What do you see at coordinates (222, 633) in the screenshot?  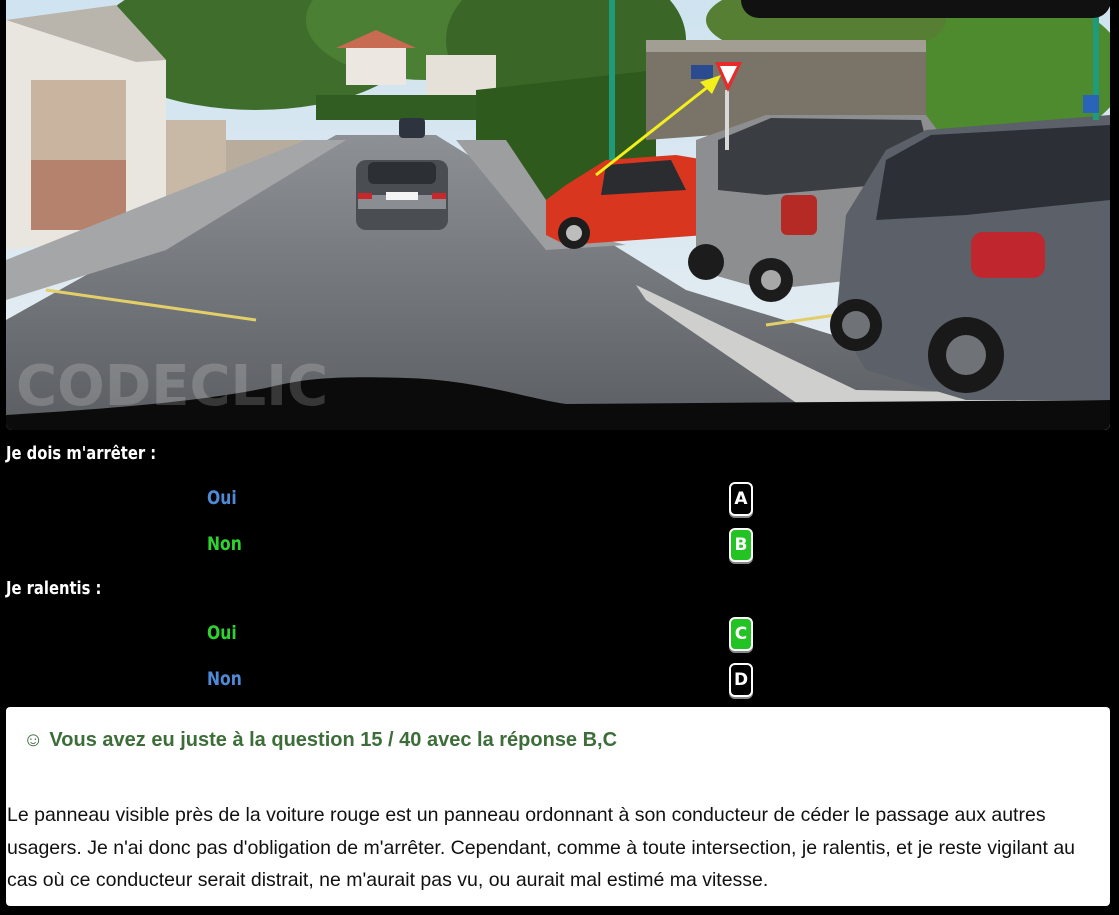 I see `option-text-c: Oui` at bounding box center [222, 633].